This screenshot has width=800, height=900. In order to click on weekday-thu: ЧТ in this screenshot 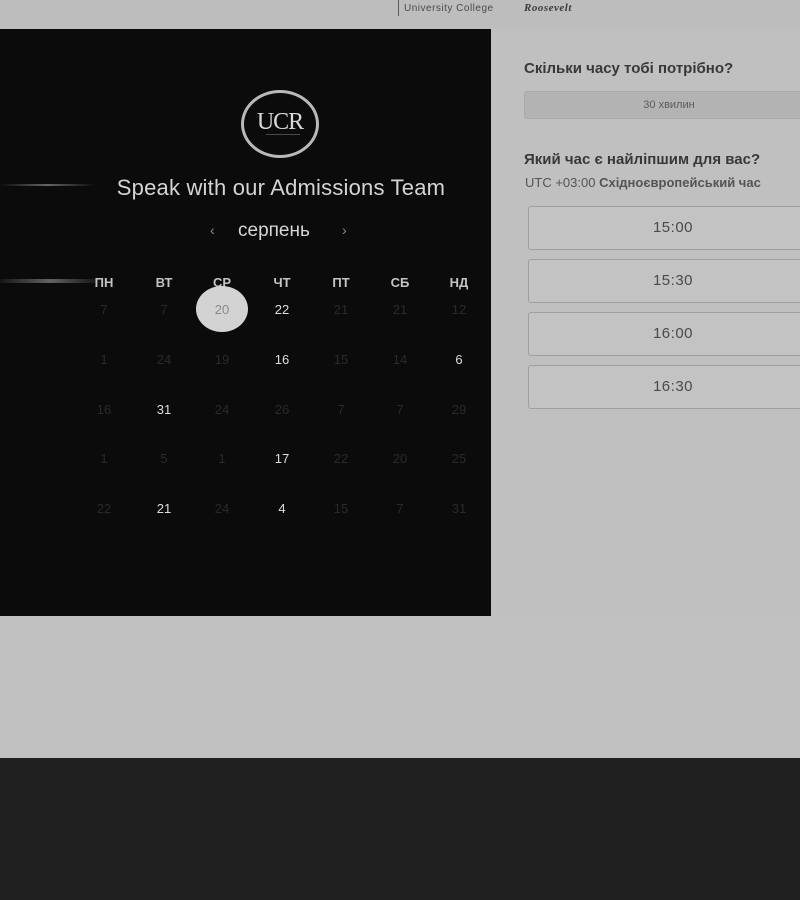, I will do `click(282, 282)`.